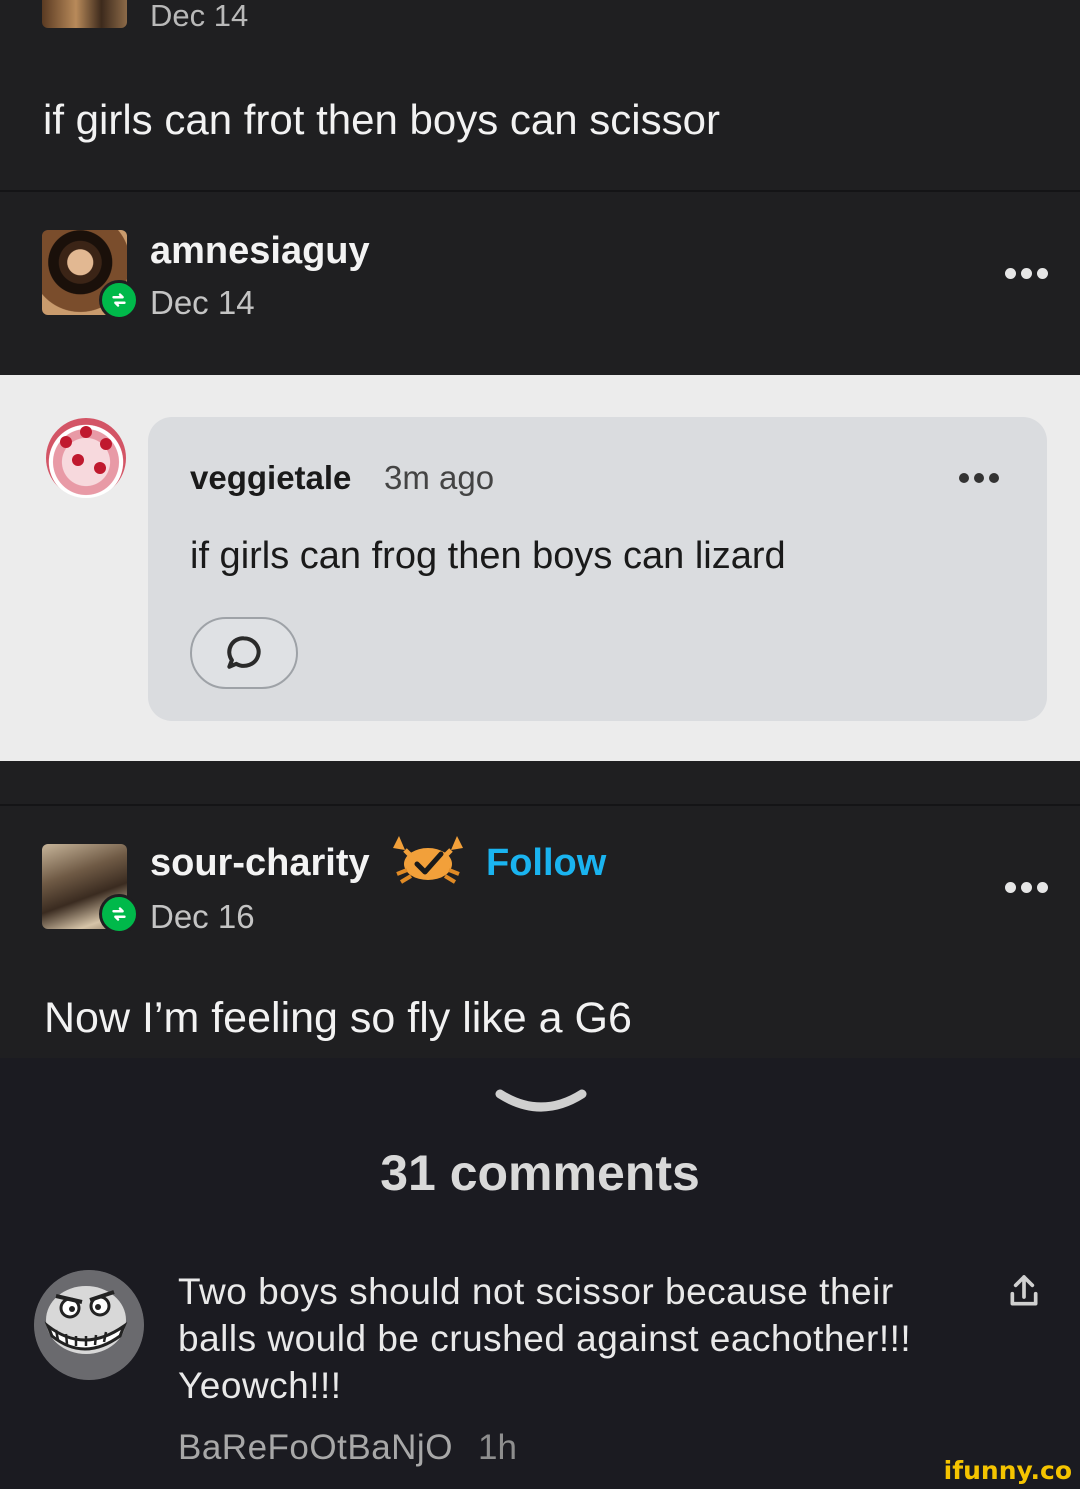 This screenshot has width=1080, height=1489. I want to click on reply-button, so click(244, 653).